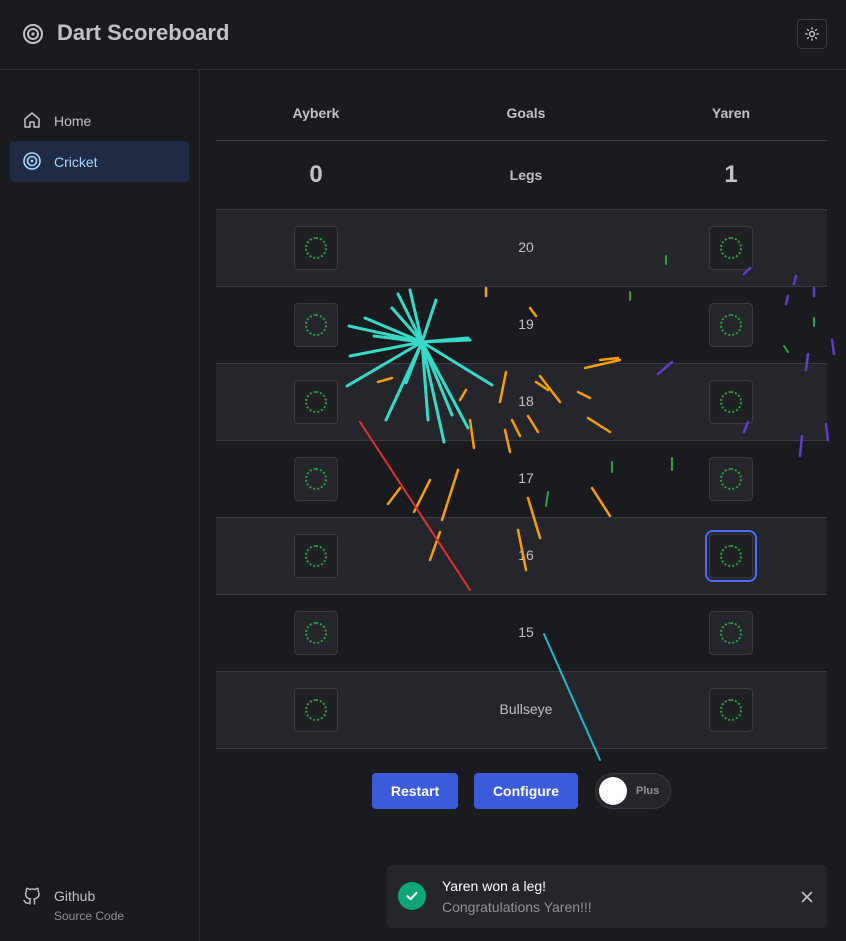 This screenshot has width=846, height=941. Describe the element at coordinates (73, 121) in the screenshot. I see `sidebar-item-label: Home` at that location.